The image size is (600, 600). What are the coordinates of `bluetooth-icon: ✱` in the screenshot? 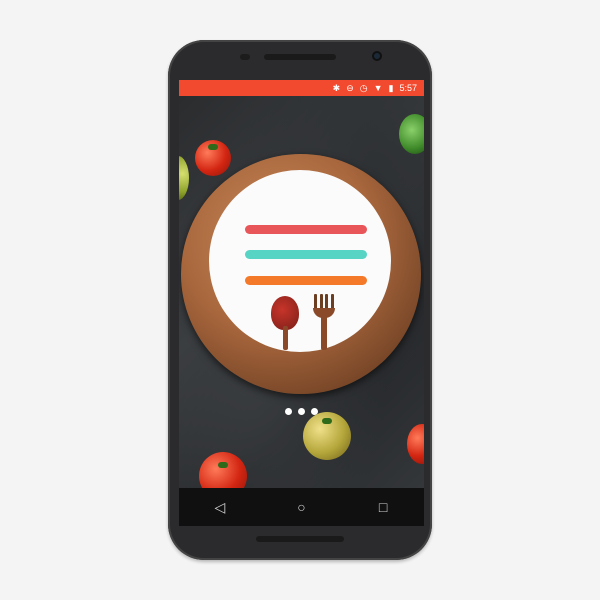 It's located at (336, 88).